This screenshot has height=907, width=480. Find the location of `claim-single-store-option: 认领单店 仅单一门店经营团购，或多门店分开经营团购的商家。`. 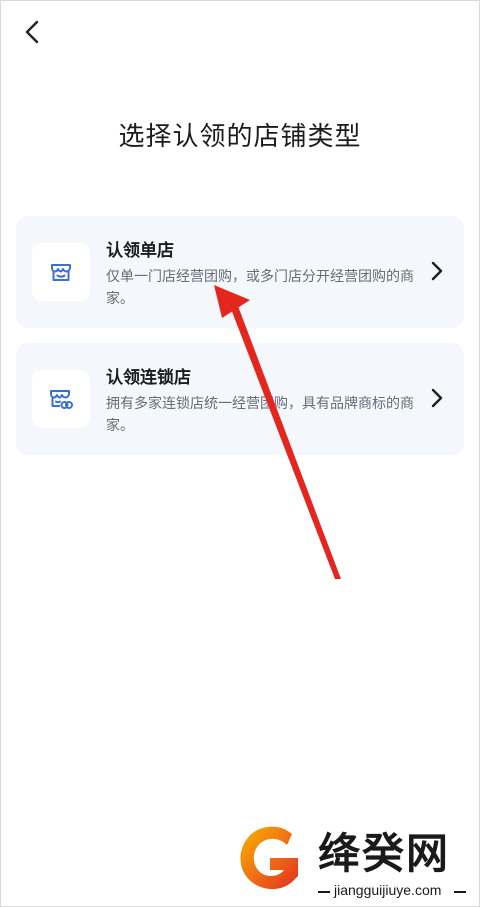

claim-single-store-option: 认领单店 仅单一门店经营团购，或多门店分开经营团购的商家。 is located at coordinates (240, 272).